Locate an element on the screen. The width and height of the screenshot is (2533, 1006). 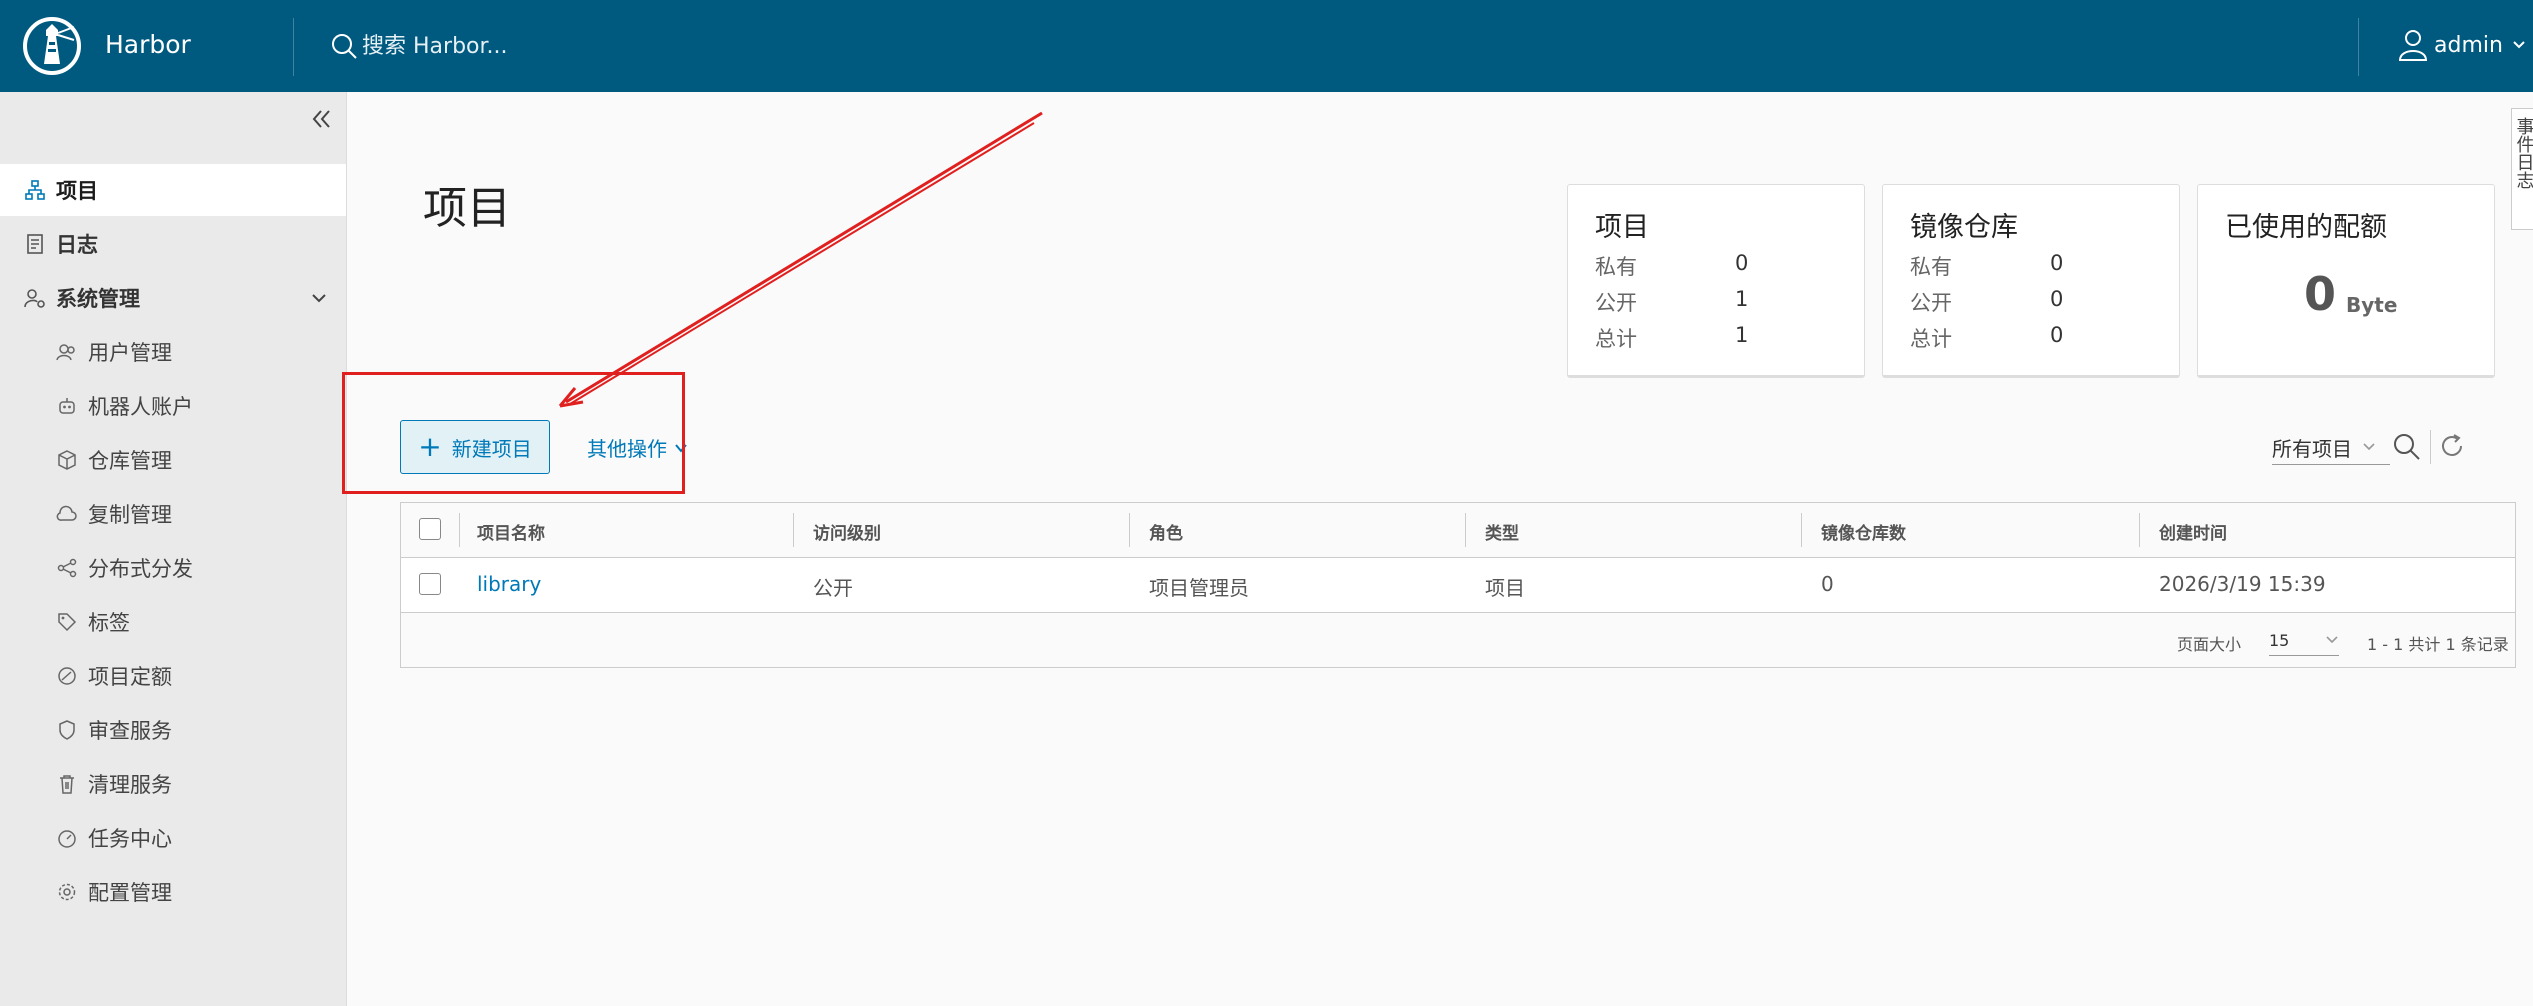
quota-value: 0 is located at coordinates (2320, 294).